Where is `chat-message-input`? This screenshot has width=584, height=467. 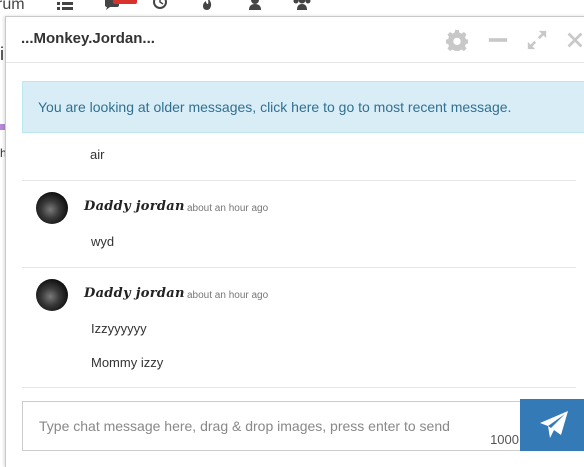
chat-message-input is located at coordinates (272, 426).